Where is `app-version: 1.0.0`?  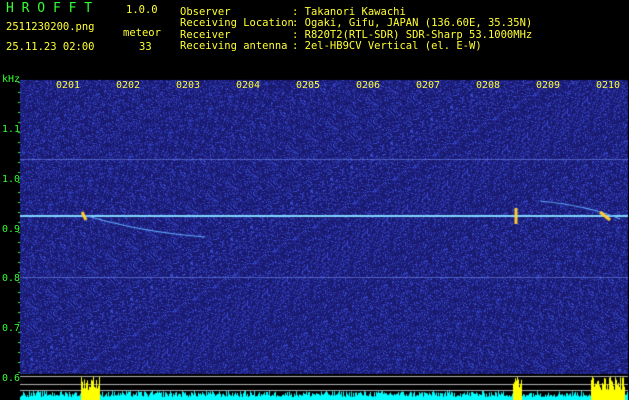
app-version: 1.0.0 is located at coordinates (142, 10).